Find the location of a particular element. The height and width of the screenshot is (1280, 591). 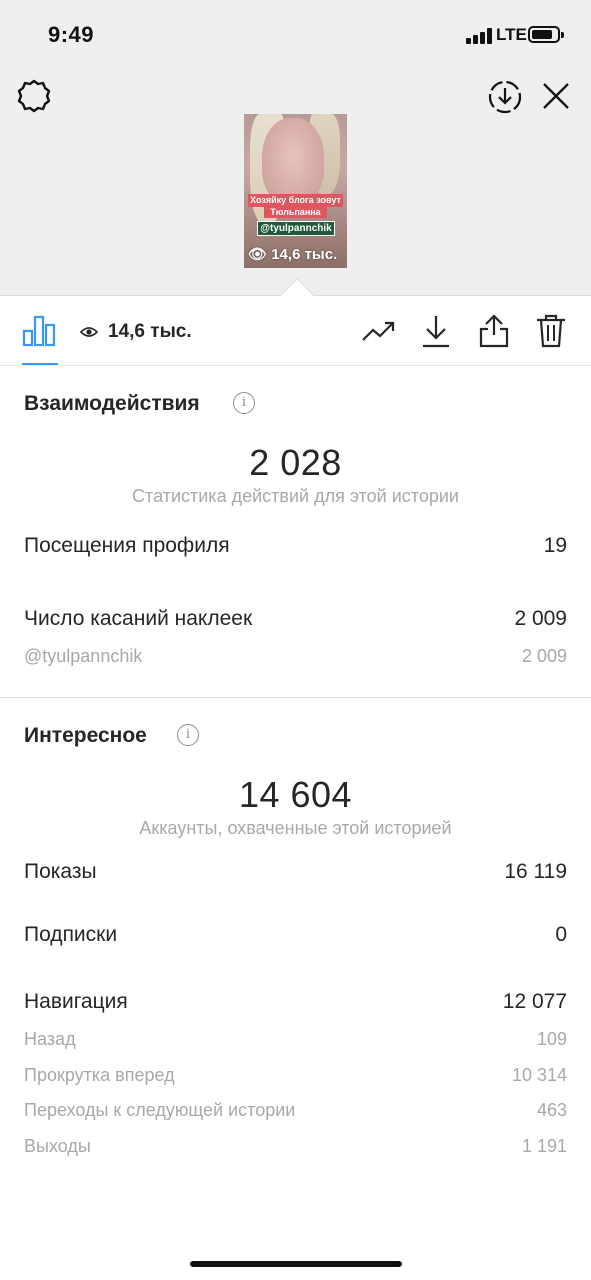

share-icon is located at coordinates (494, 331).